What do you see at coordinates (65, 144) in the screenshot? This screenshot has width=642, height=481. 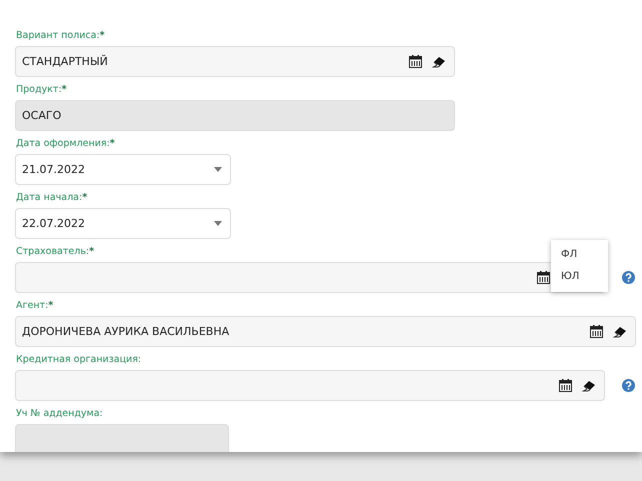 I see `field-label: Дата оформления:*` at bounding box center [65, 144].